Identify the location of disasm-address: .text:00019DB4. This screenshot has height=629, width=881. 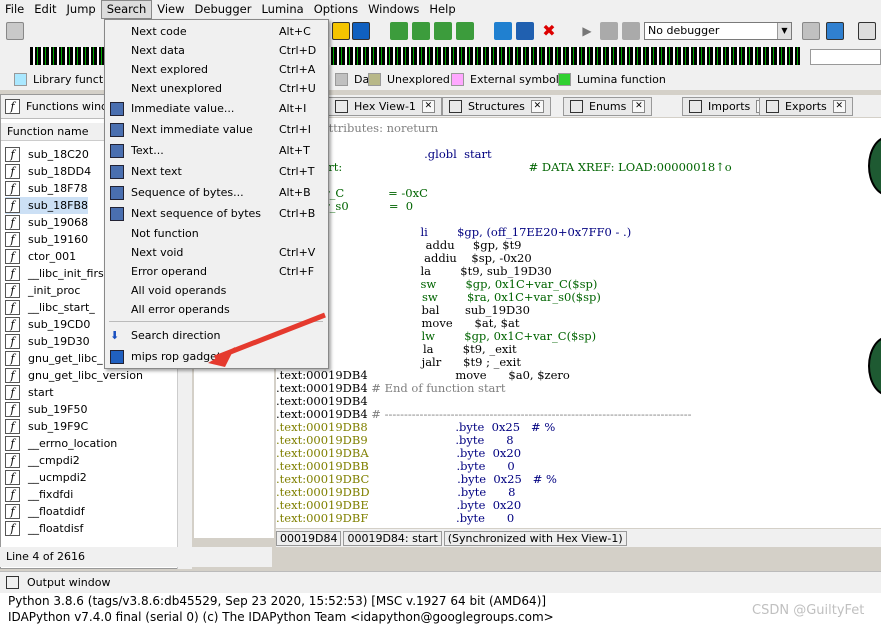
(322, 414).